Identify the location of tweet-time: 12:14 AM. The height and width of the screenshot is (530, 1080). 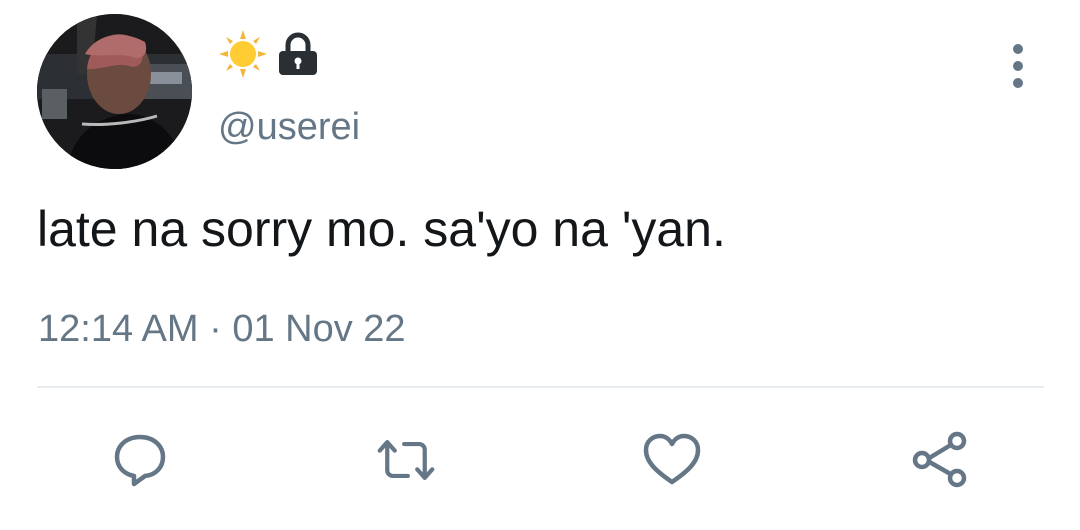
(118, 329).